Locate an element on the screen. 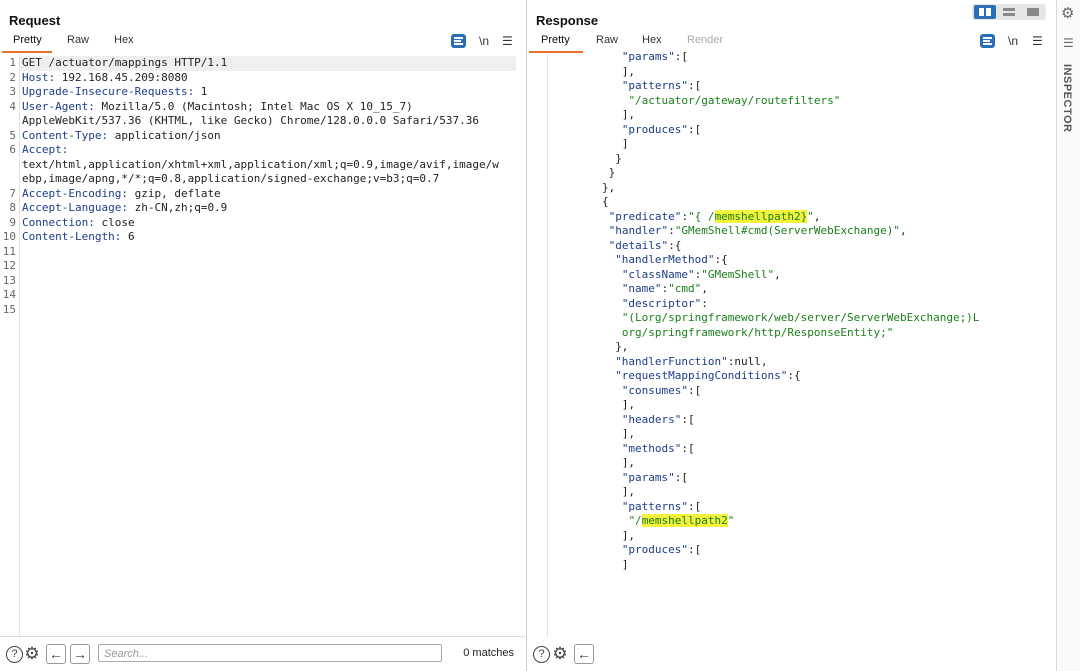  header-name: Content-Length: is located at coordinates (72, 236).